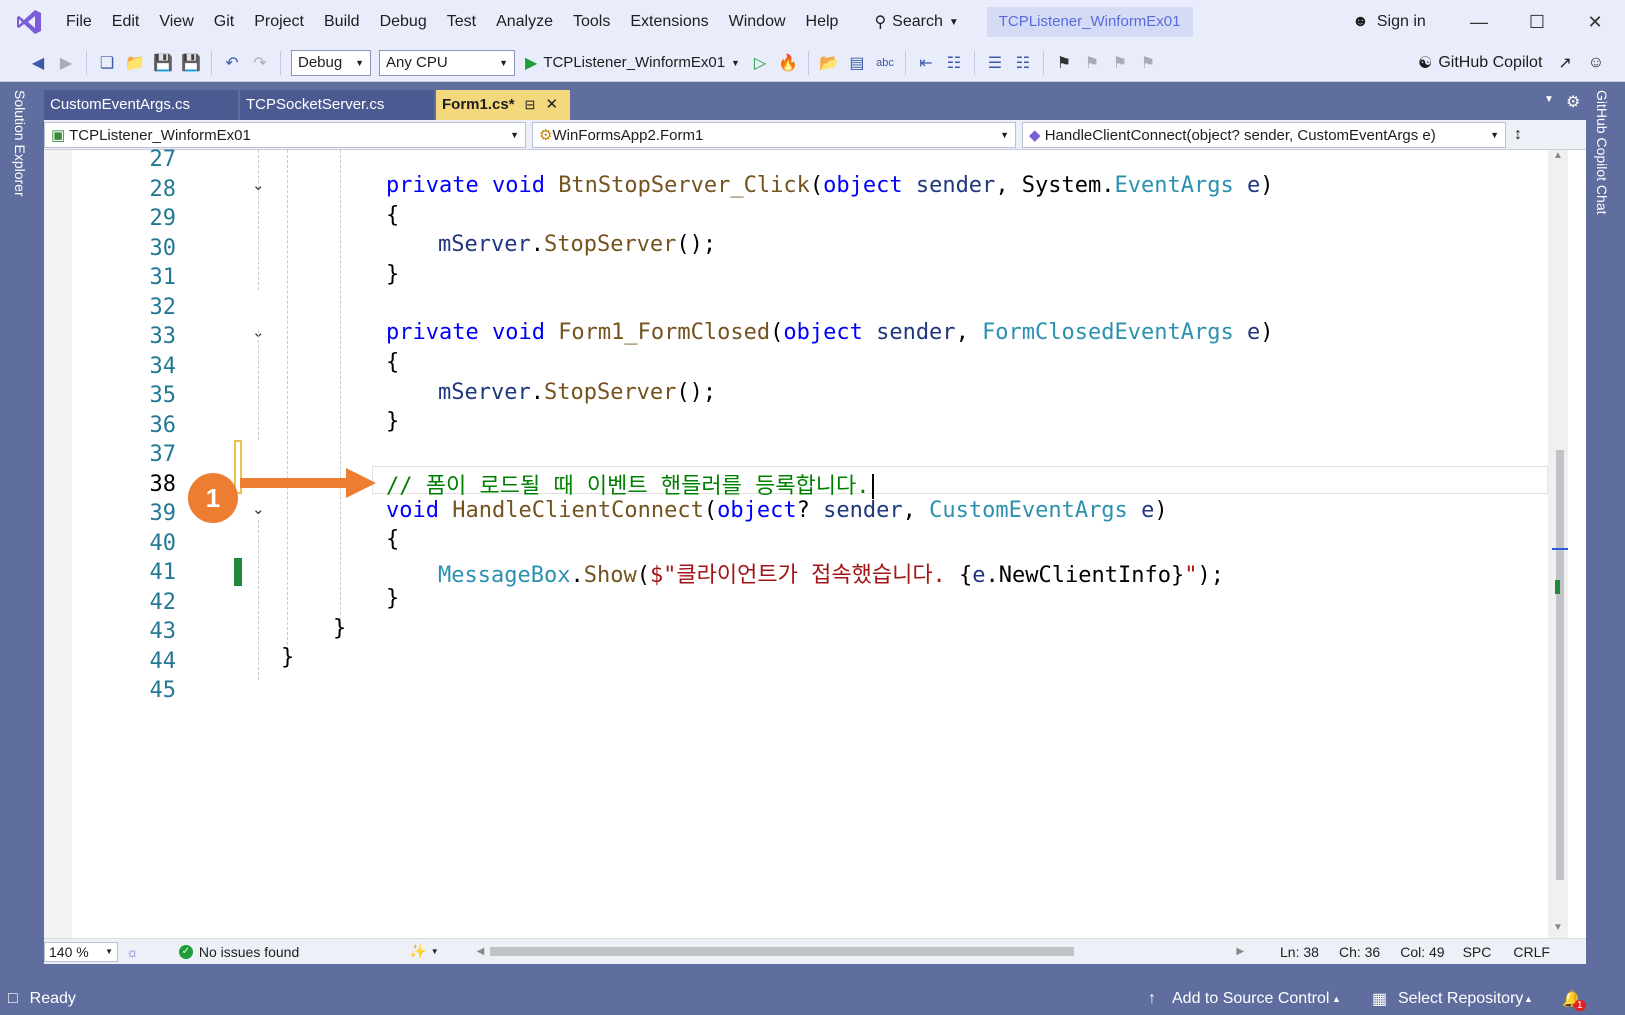 This screenshot has height=1015, width=1625. Describe the element at coordinates (788, 63) in the screenshot. I see `hot-reload-icon: 🔥` at that location.